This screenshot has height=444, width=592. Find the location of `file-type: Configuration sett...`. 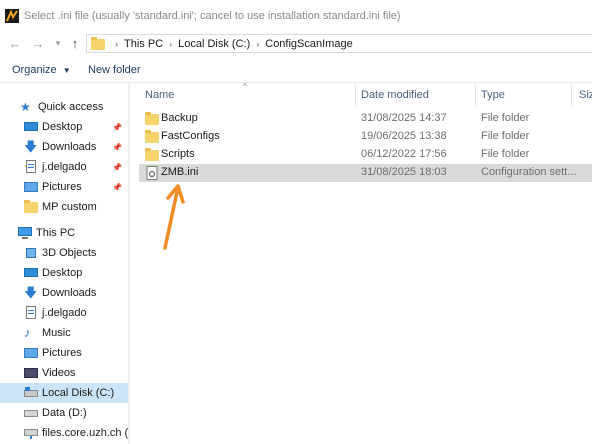

file-type: Configuration sett... is located at coordinates (529, 172).